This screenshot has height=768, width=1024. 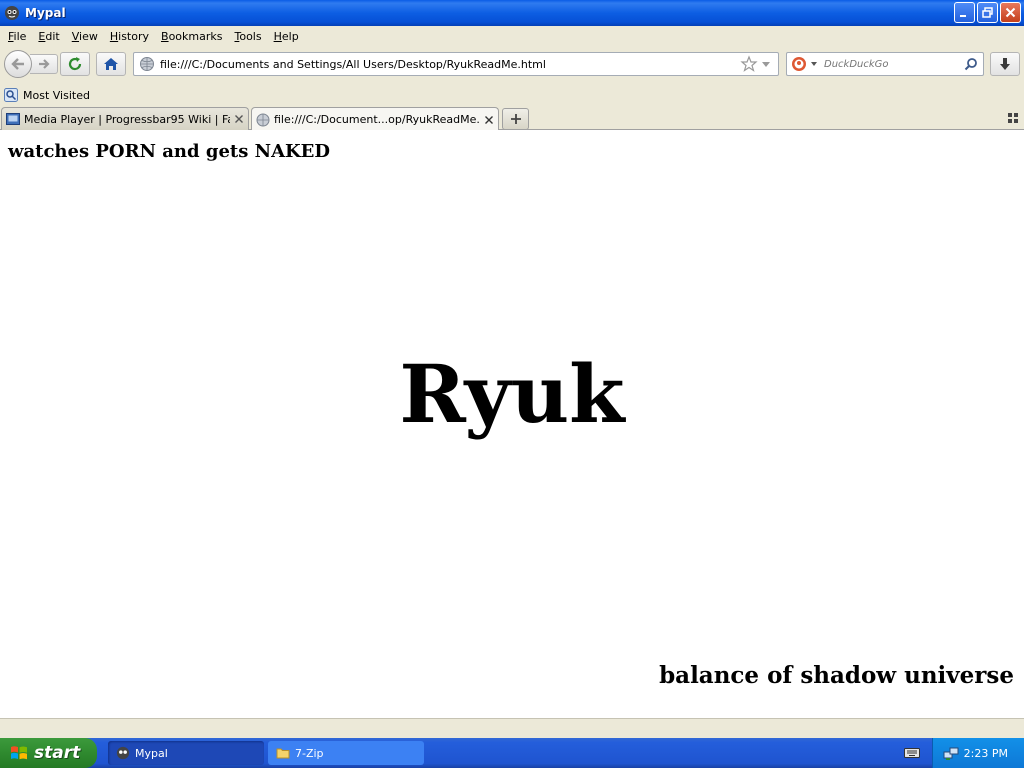 I want to click on search-bar, so click(x=885, y=64).